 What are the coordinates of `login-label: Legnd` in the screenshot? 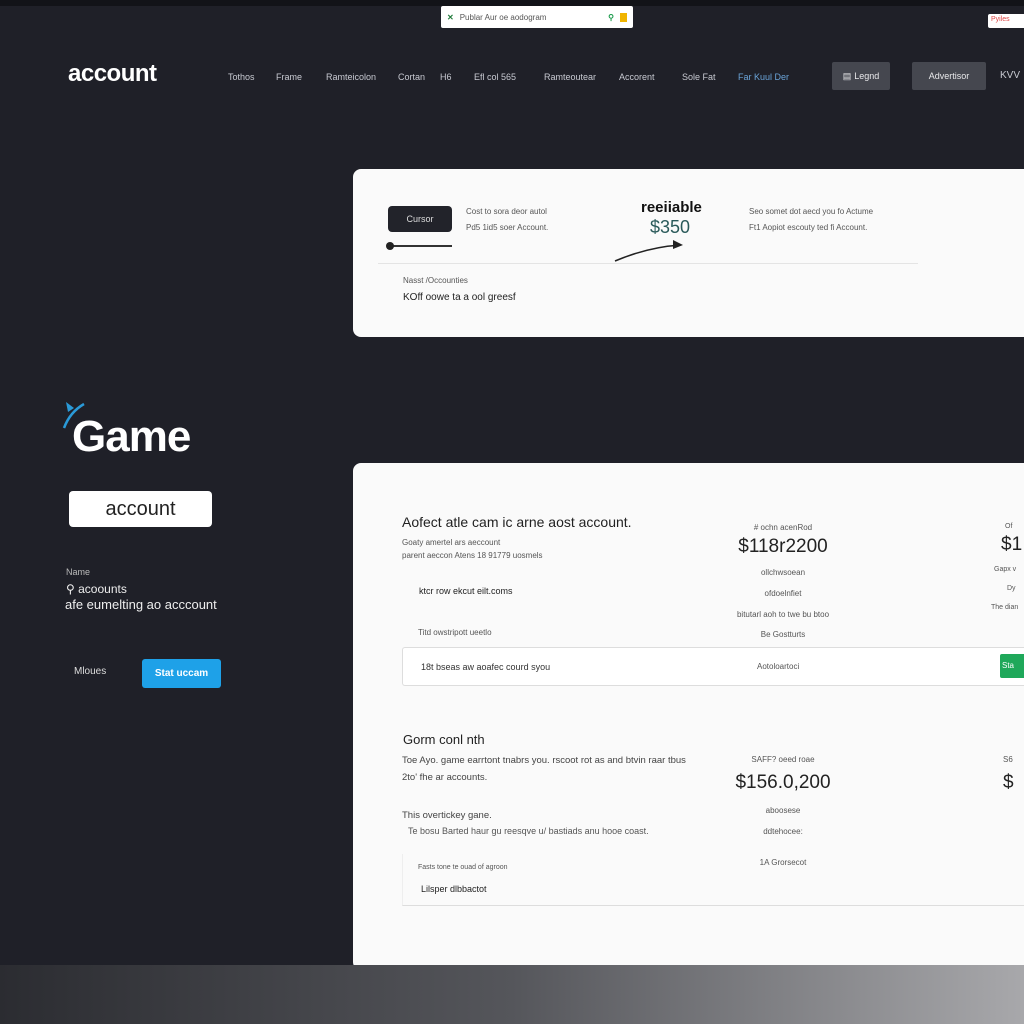 It's located at (867, 76).